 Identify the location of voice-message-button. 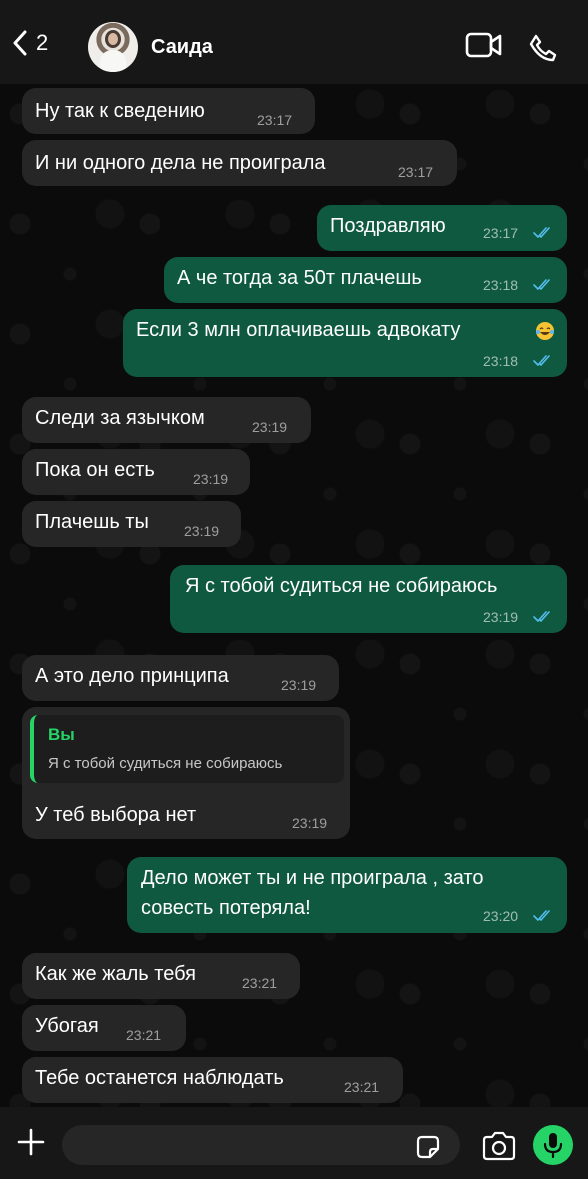
(553, 1145).